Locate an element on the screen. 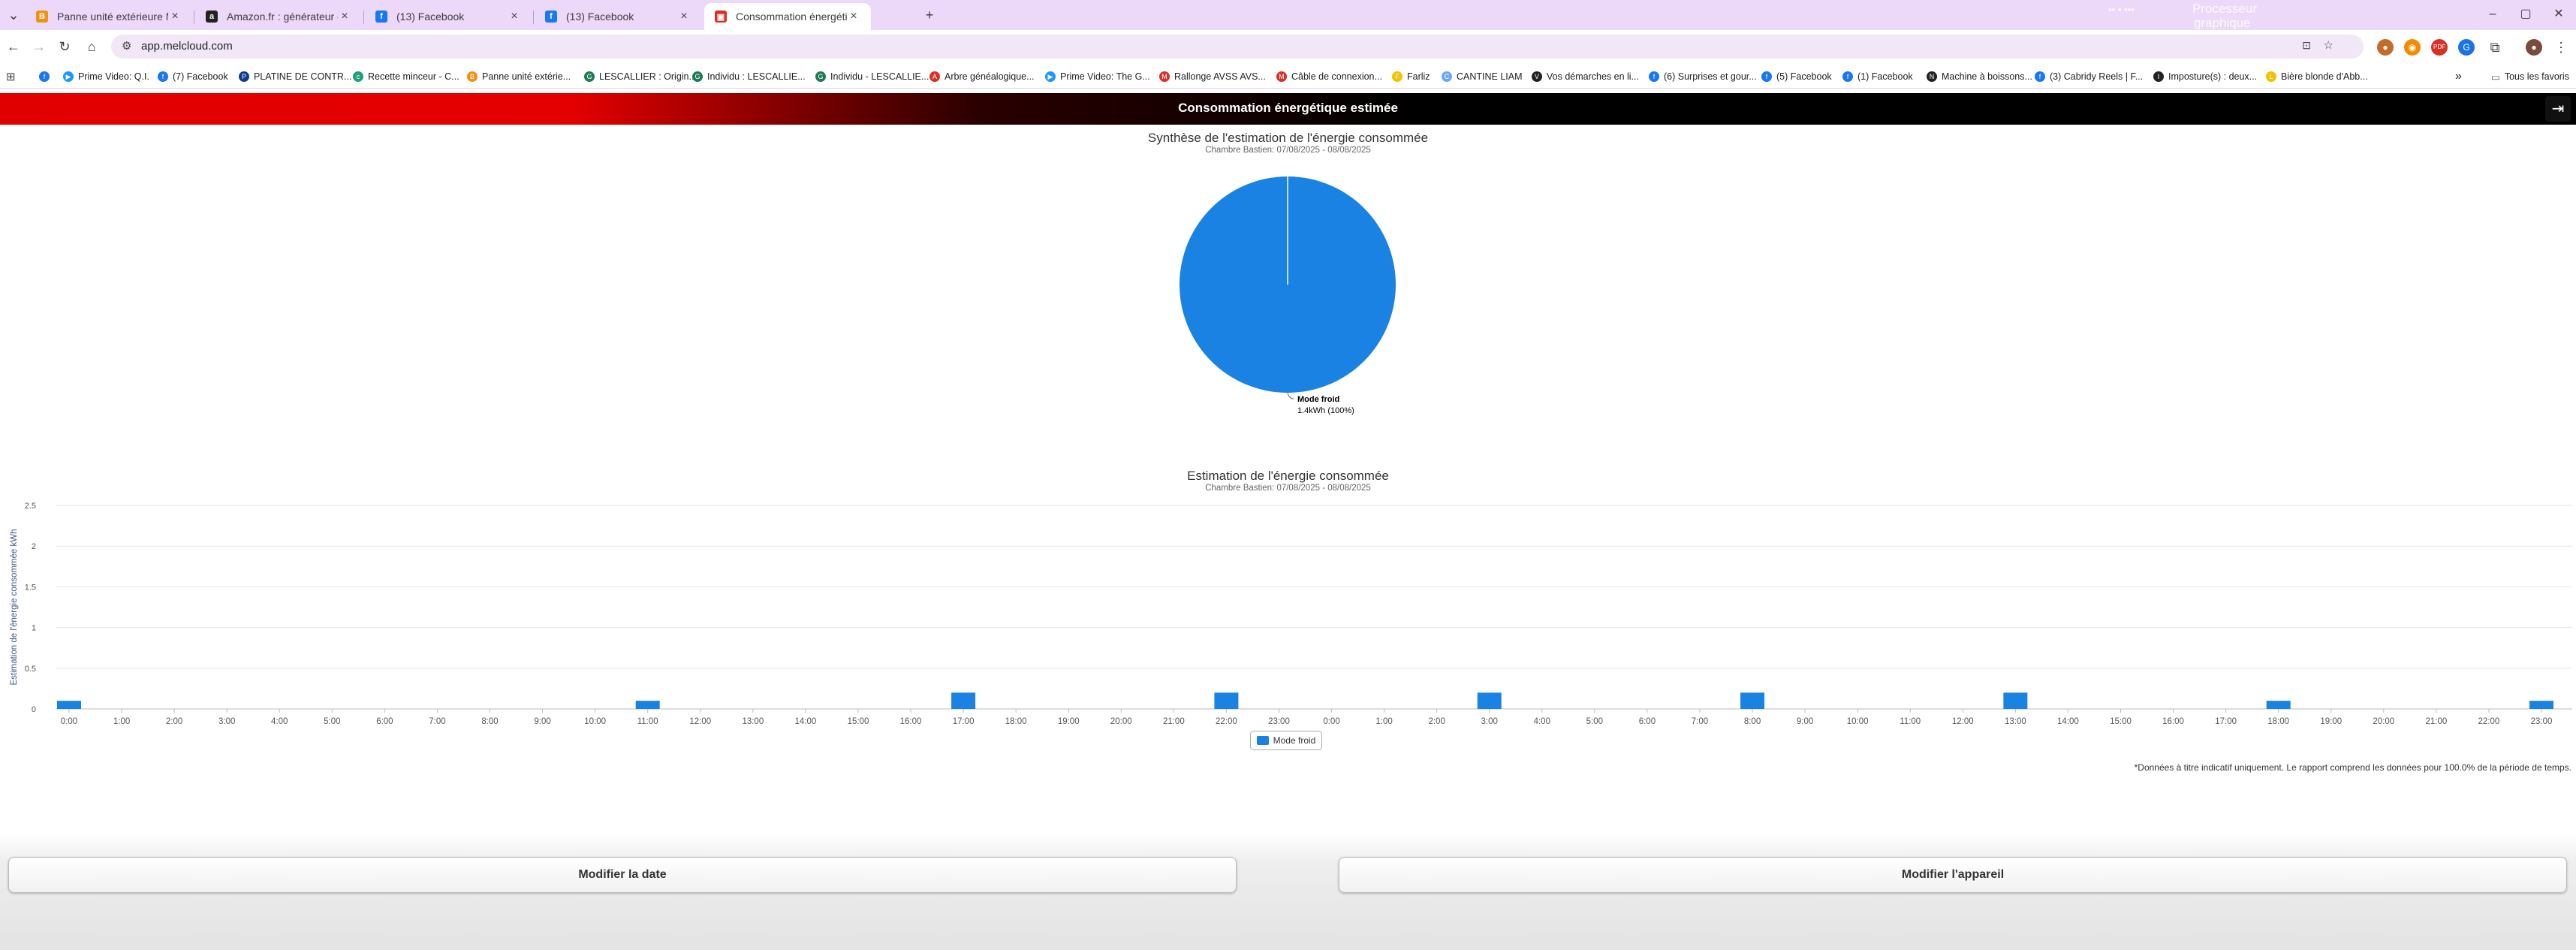  site-info-icon: ⚙ is located at coordinates (126, 46).